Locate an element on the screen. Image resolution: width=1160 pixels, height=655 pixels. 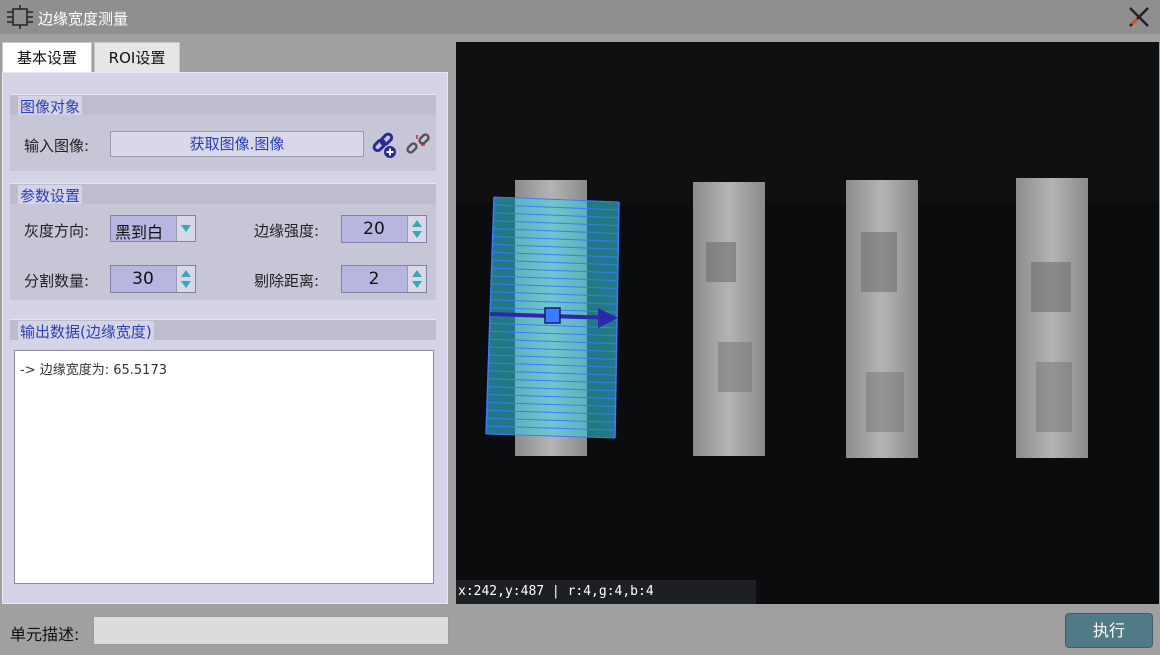
roi-handle is located at coordinates (552, 315).